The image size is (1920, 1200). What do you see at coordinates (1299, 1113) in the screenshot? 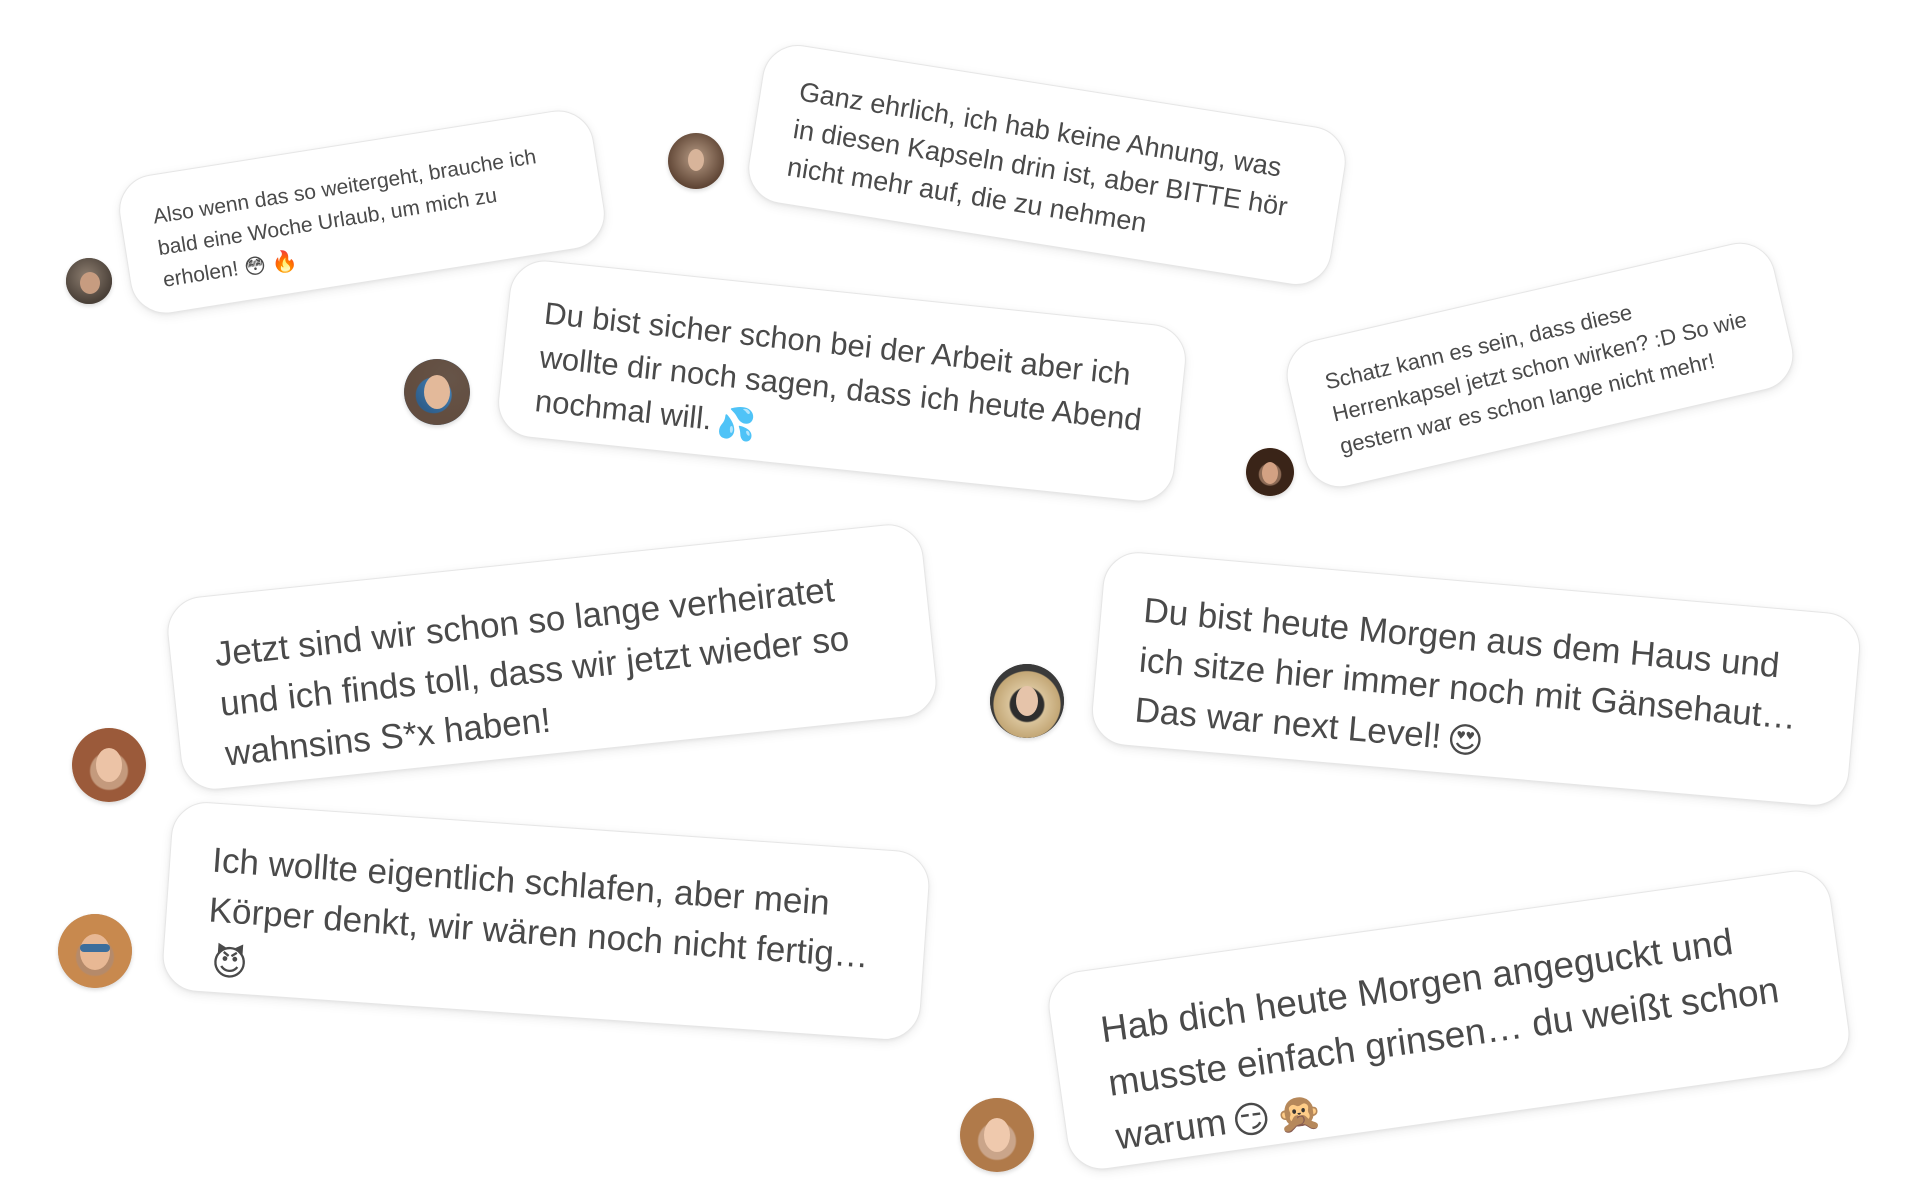
I see `speak-no-evil-monkey-icon: 🙊` at bounding box center [1299, 1113].